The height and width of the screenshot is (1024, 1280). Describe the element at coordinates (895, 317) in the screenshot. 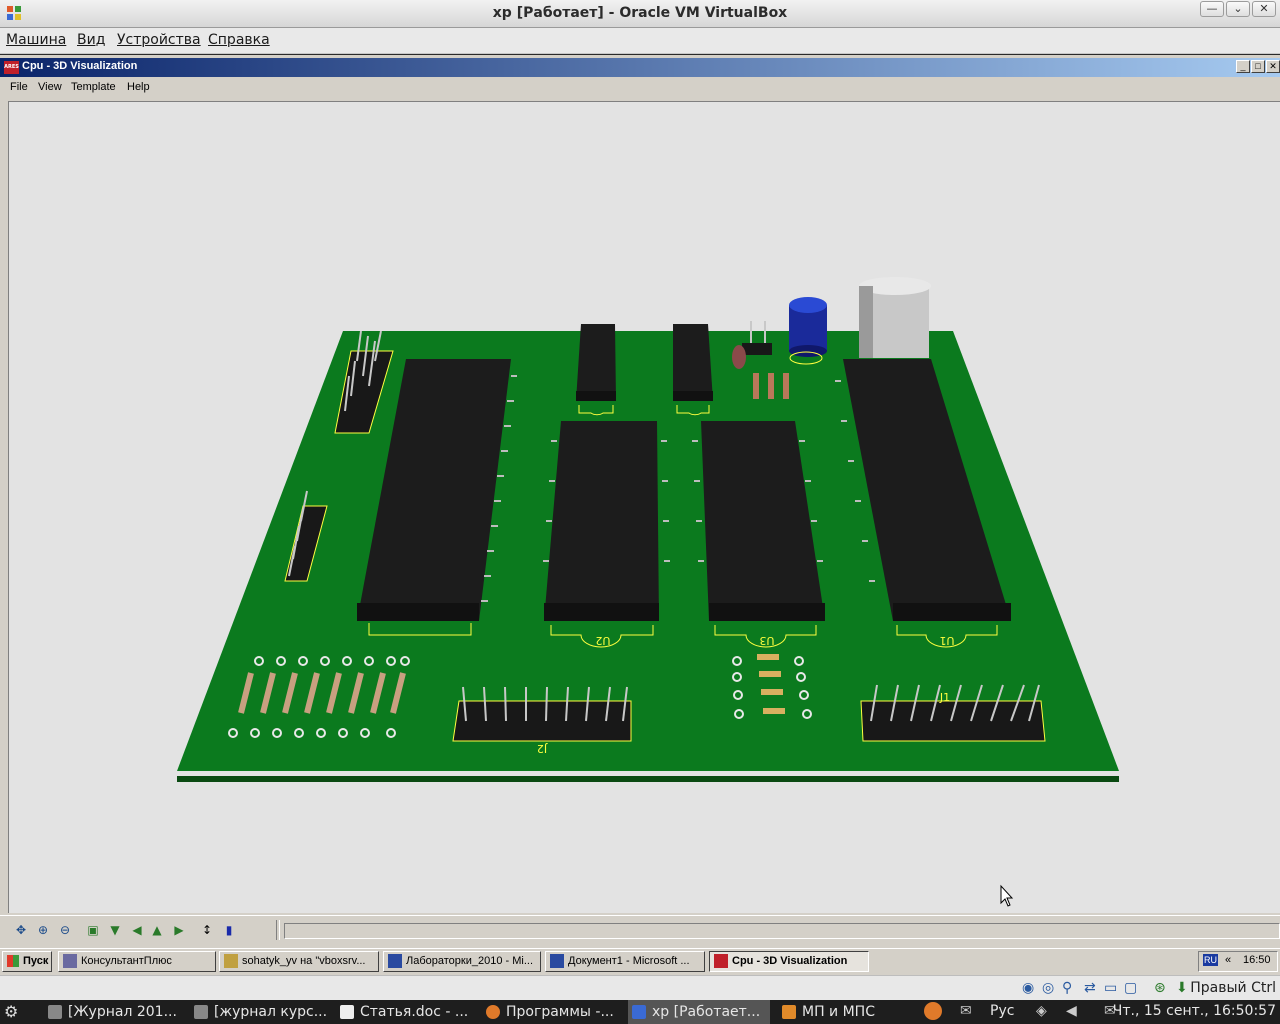

I see `crystal-oscillator` at that location.